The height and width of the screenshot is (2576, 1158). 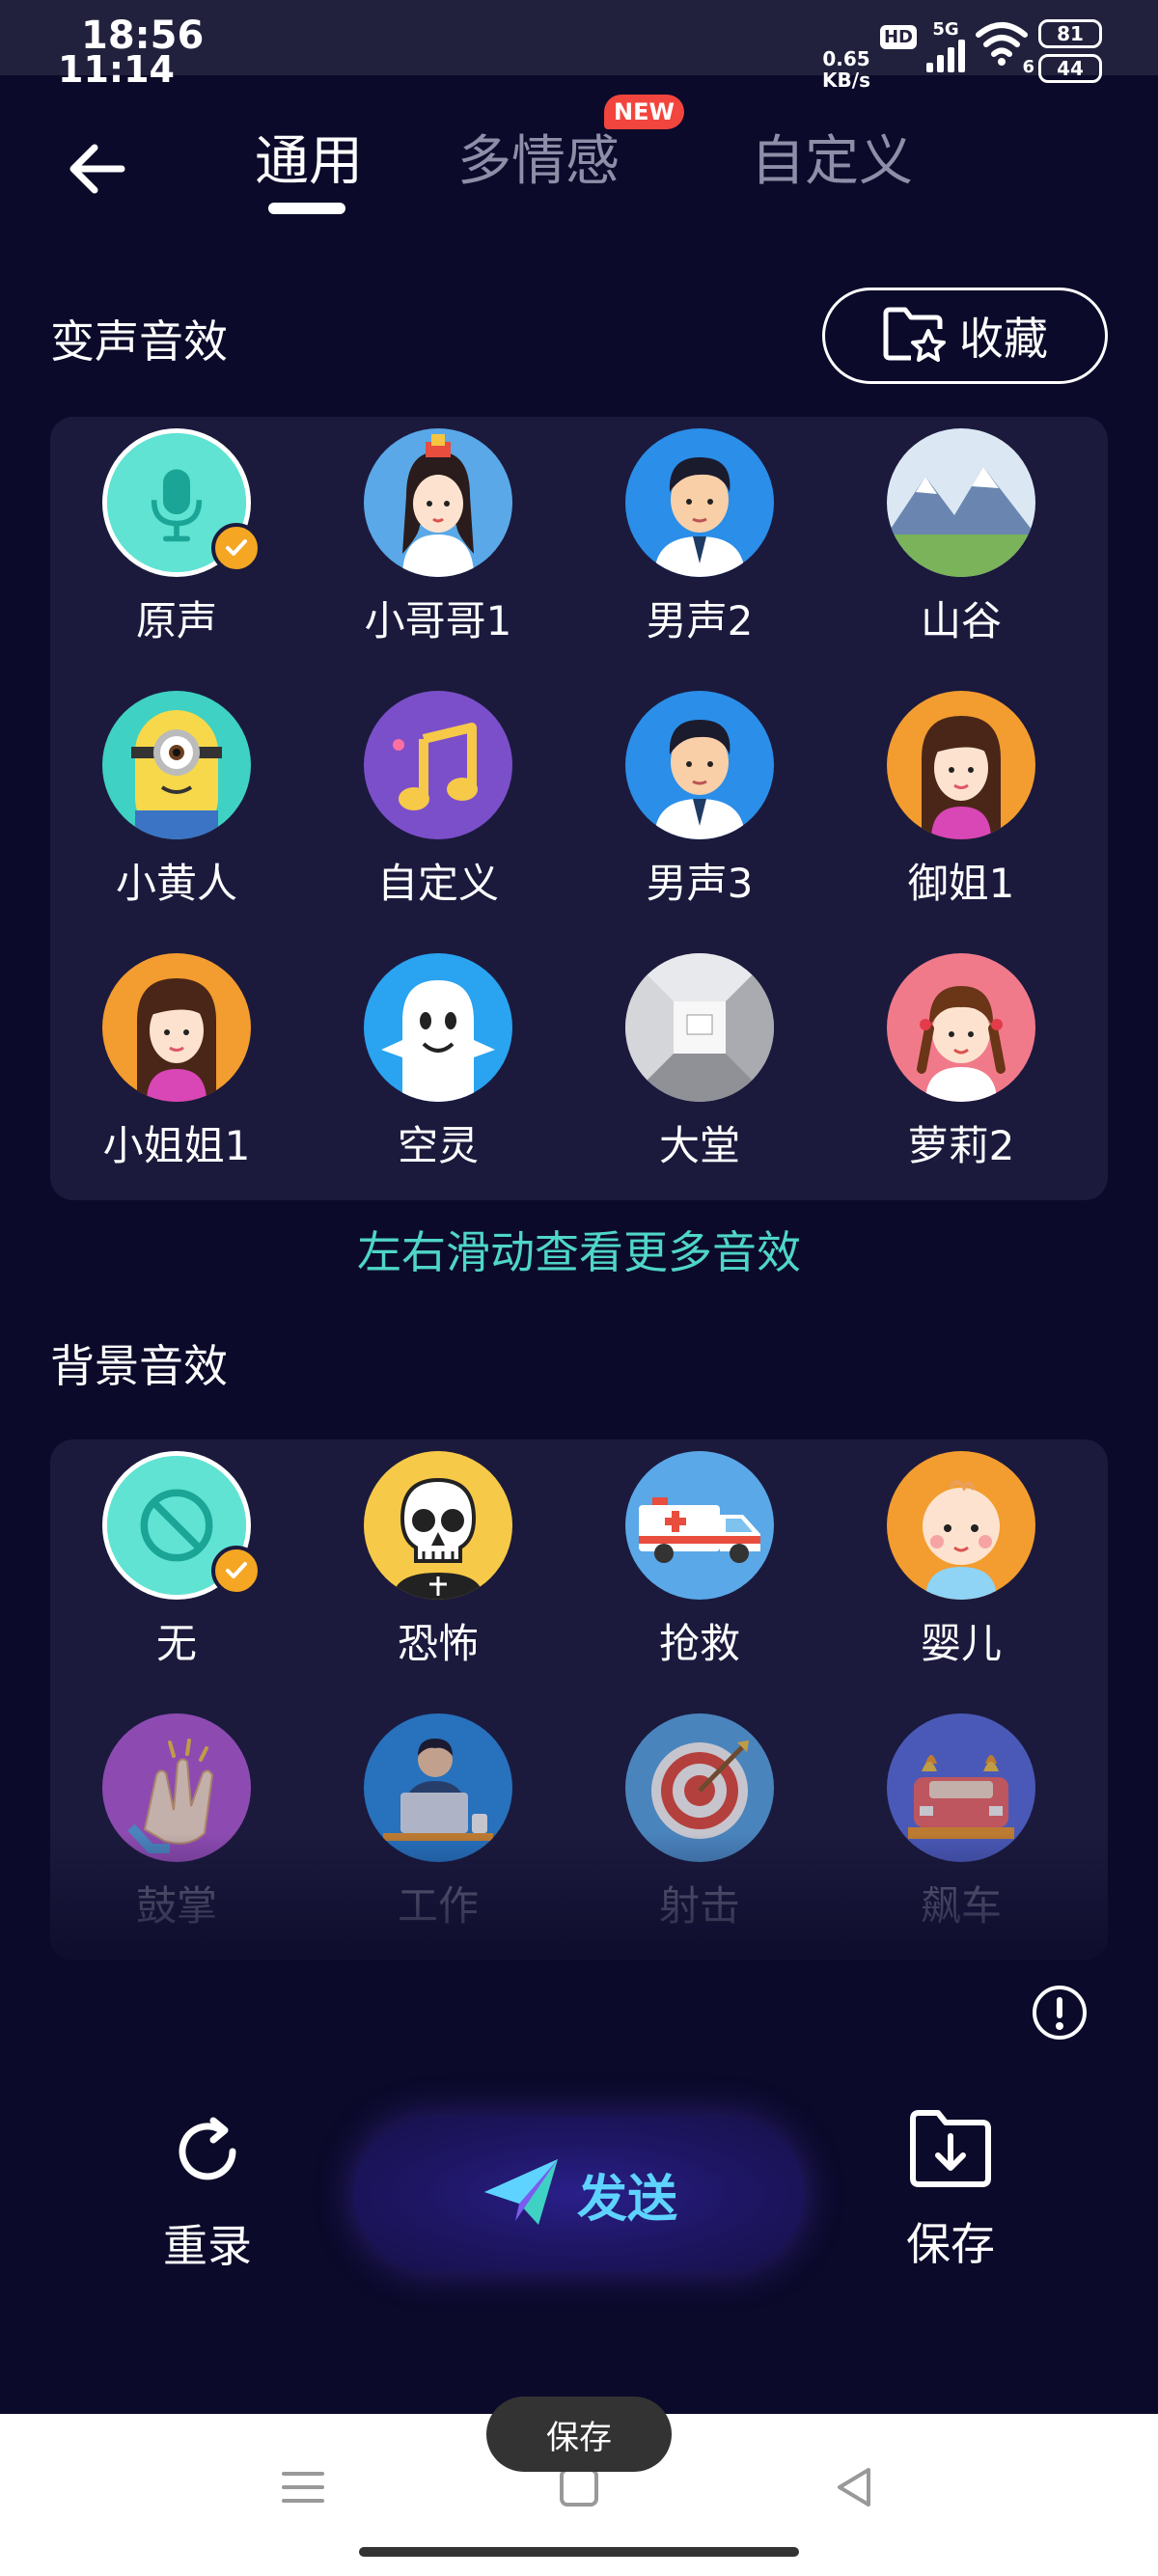 What do you see at coordinates (438, 503) in the screenshot?
I see `ancient-boy-avatar` at bounding box center [438, 503].